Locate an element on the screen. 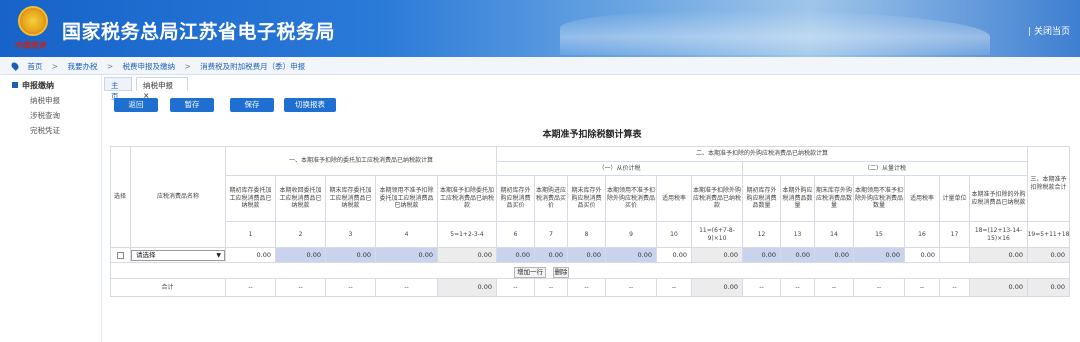 The height and width of the screenshot is (342, 1080). delete-row-button: 删除 is located at coordinates (561, 272).